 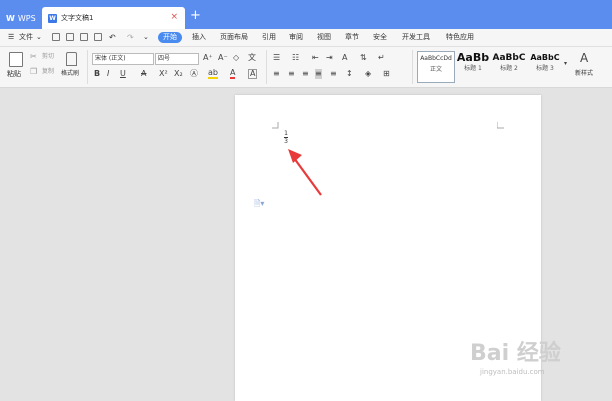 I want to click on line-spacing-icon: ↕, so click(x=349, y=74).